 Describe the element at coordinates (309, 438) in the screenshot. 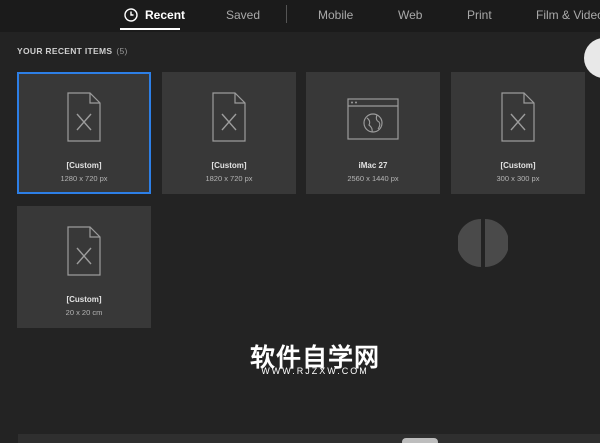

I see `bottom-panel` at that location.